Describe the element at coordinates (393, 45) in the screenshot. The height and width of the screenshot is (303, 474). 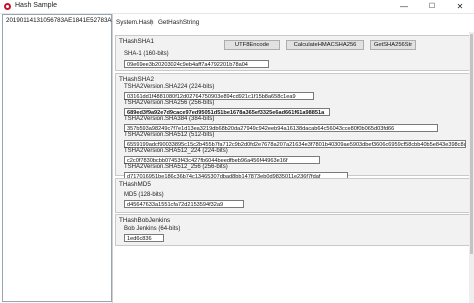
I see `get-sha256-str-button: GetSHA256Str` at that location.